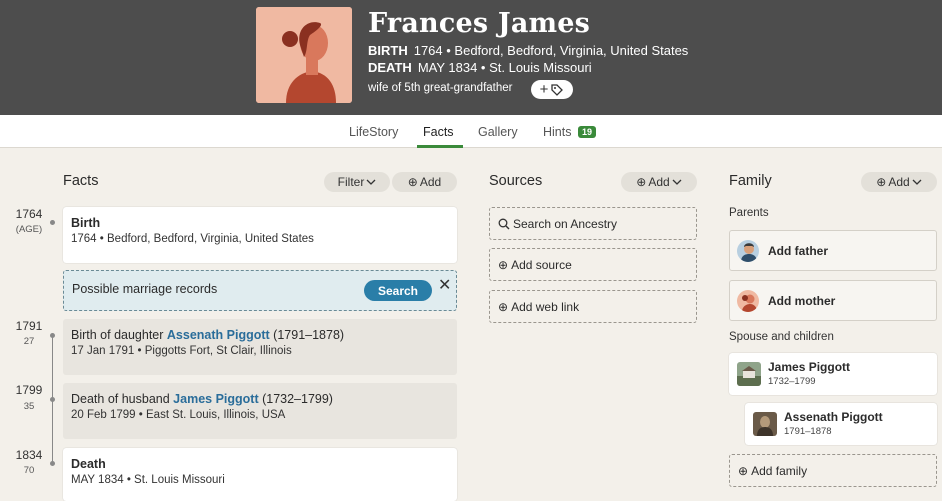  I want to click on timeline-age: 70, so click(29, 470).